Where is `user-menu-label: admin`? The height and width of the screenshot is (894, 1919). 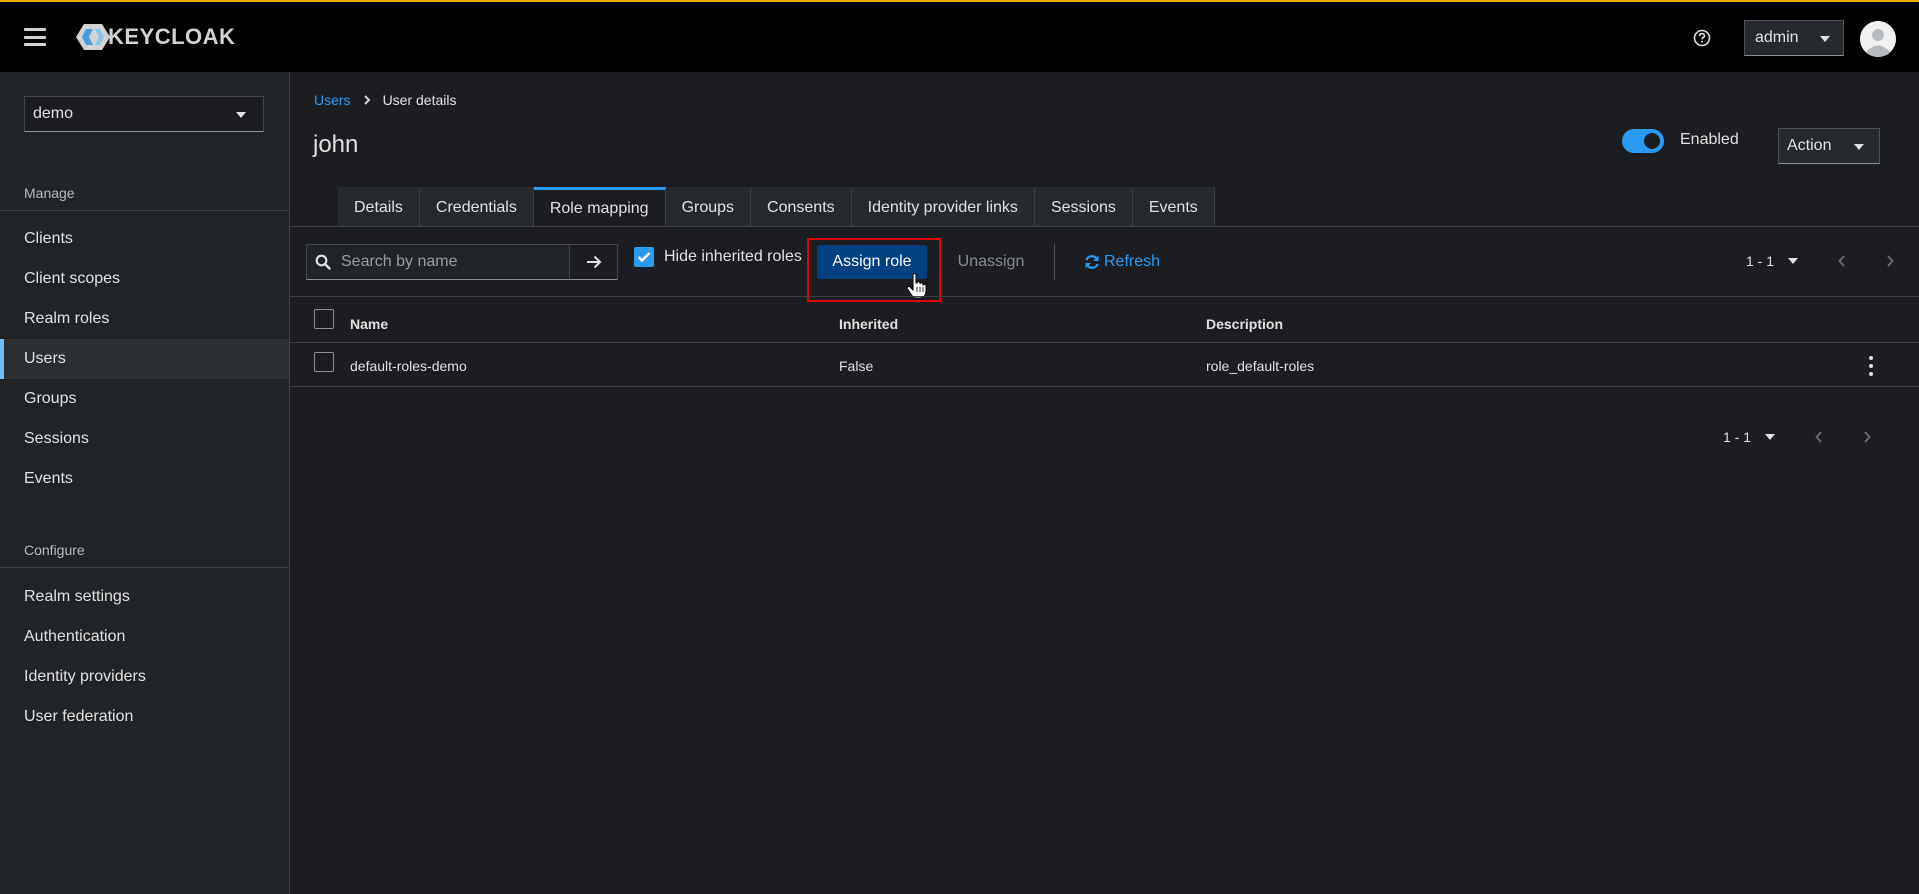 user-menu-label: admin is located at coordinates (1777, 37).